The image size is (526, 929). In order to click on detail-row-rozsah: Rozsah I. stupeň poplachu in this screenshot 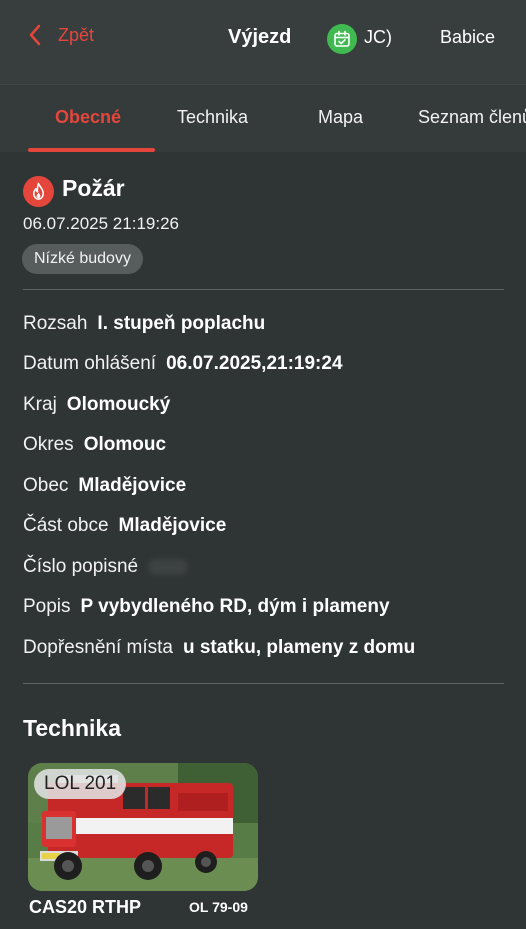, I will do `click(144, 324)`.